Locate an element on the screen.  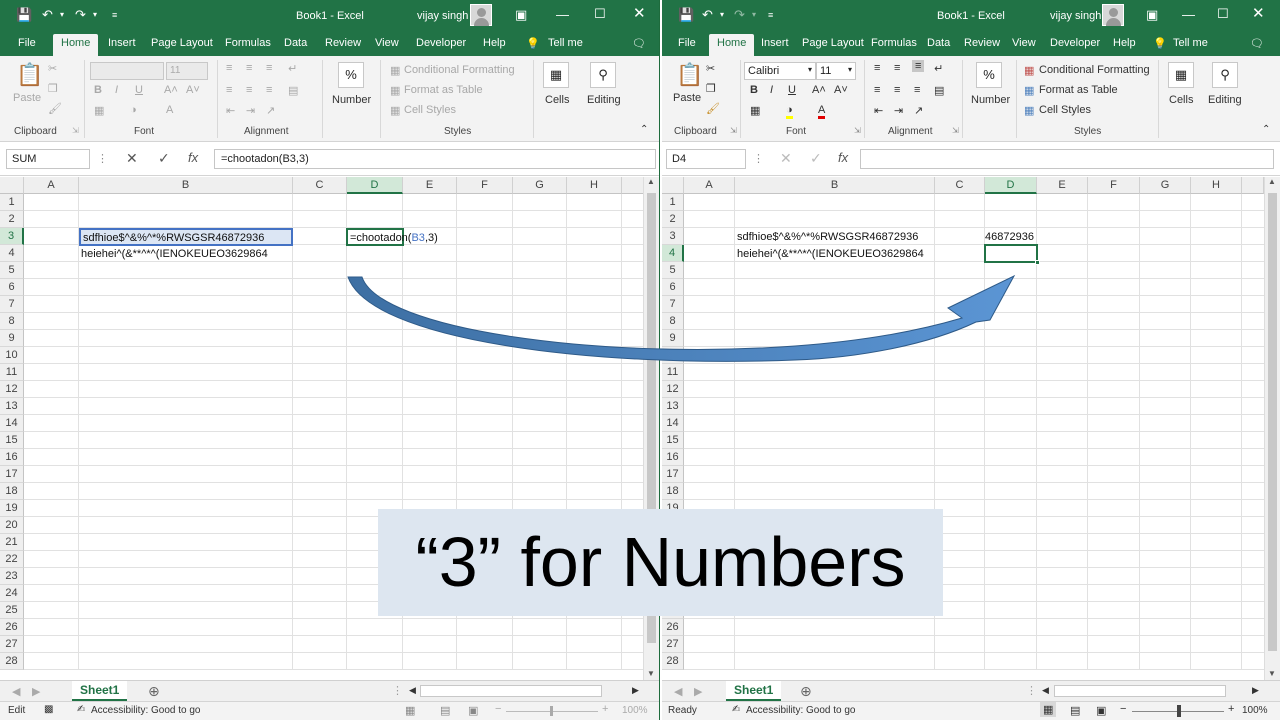
row-header-24: 24 is located at coordinates (12, 593).